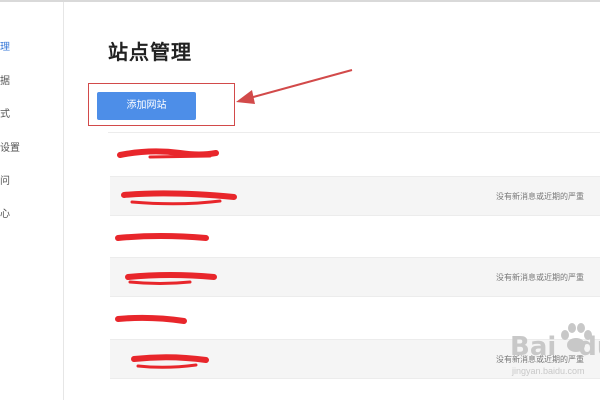  Describe the element at coordinates (11, 147) in the screenshot. I see `sidebar-item-settings: 设置` at that location.